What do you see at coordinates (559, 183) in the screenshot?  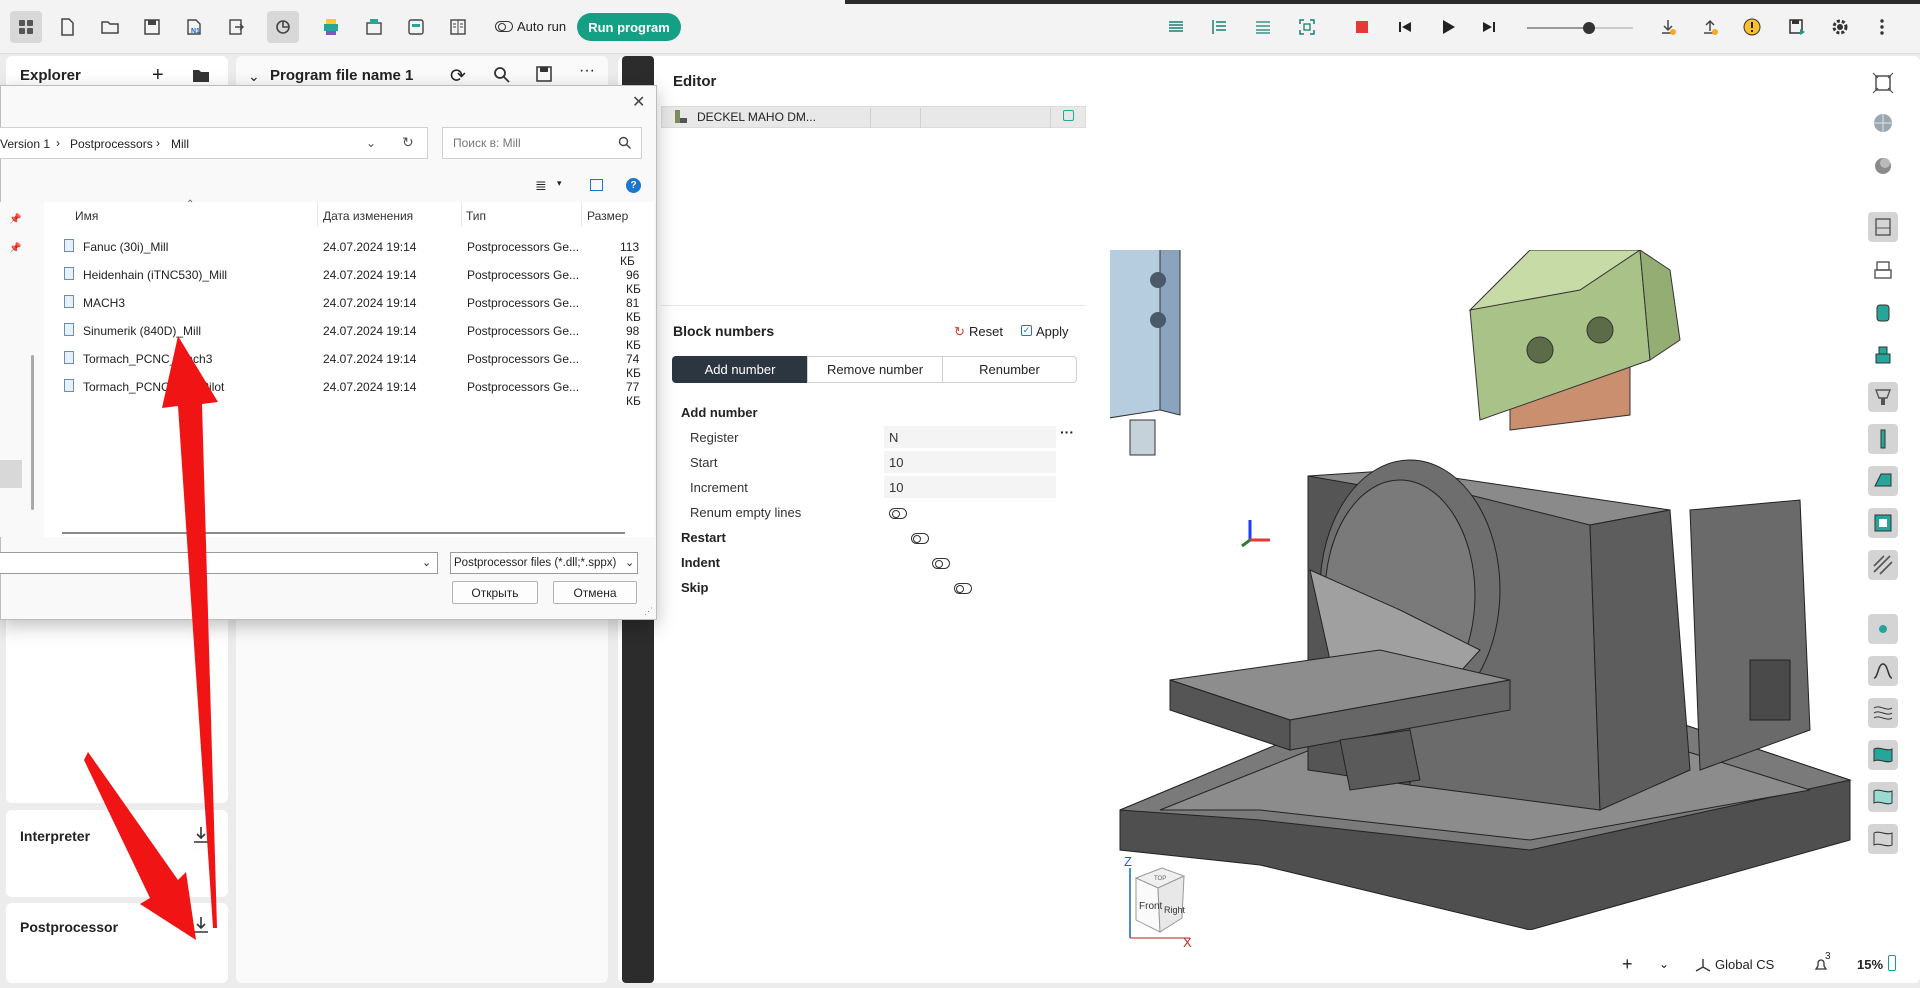 I see `chevron-down-icon: ▾` at bounding box center [559, 183].